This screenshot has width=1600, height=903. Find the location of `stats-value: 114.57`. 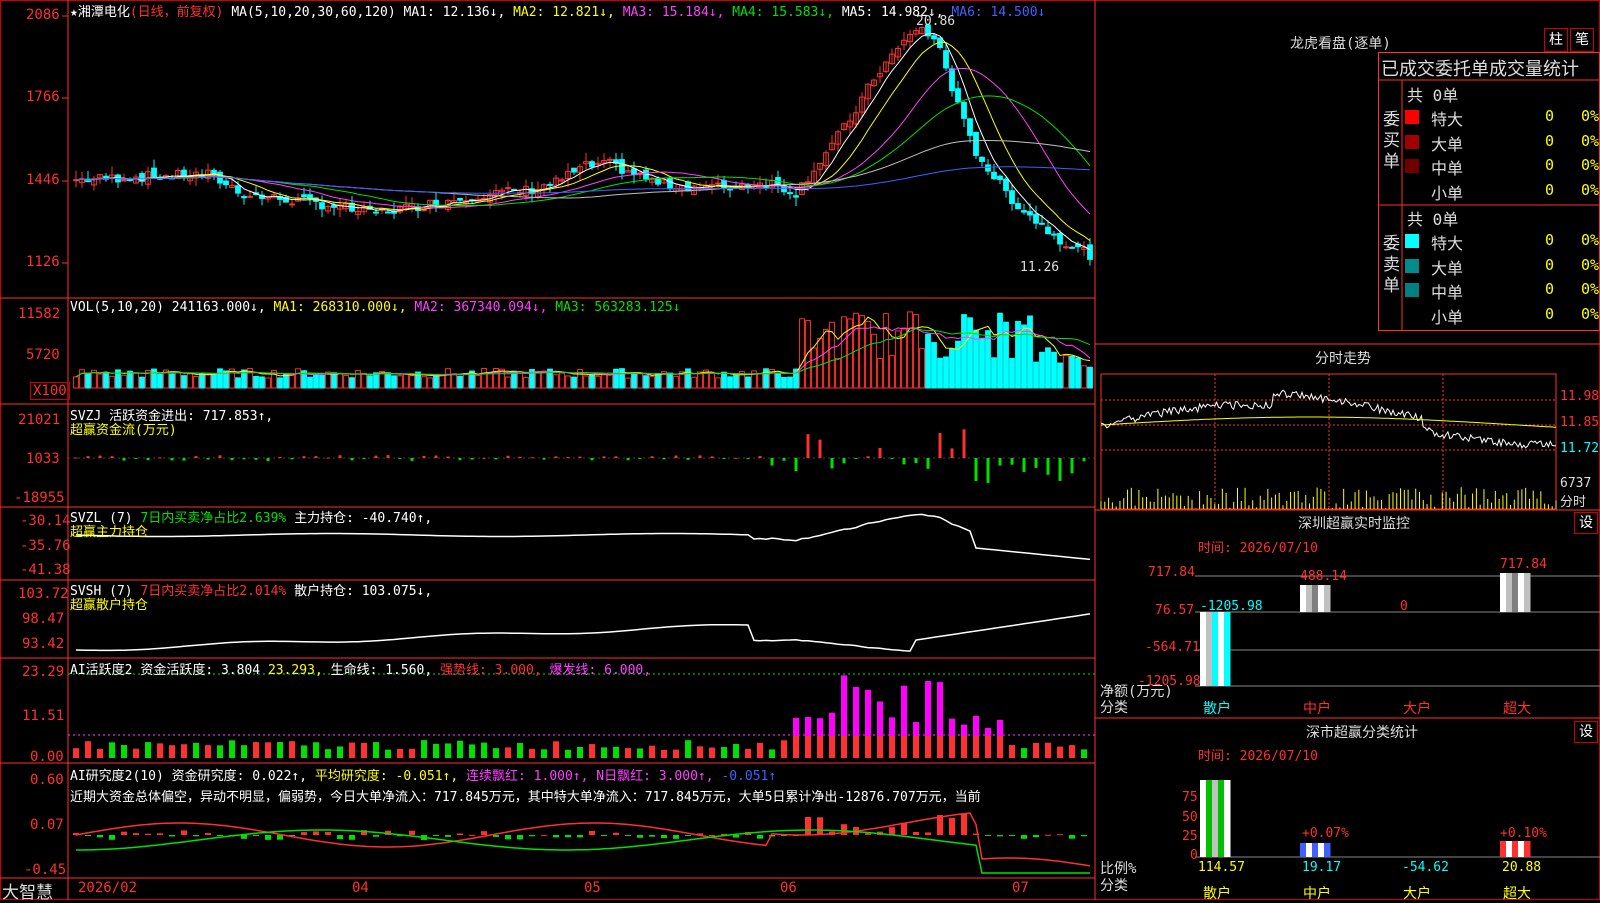

stats-value: 114.57 is located at coordinates (1221, 867).